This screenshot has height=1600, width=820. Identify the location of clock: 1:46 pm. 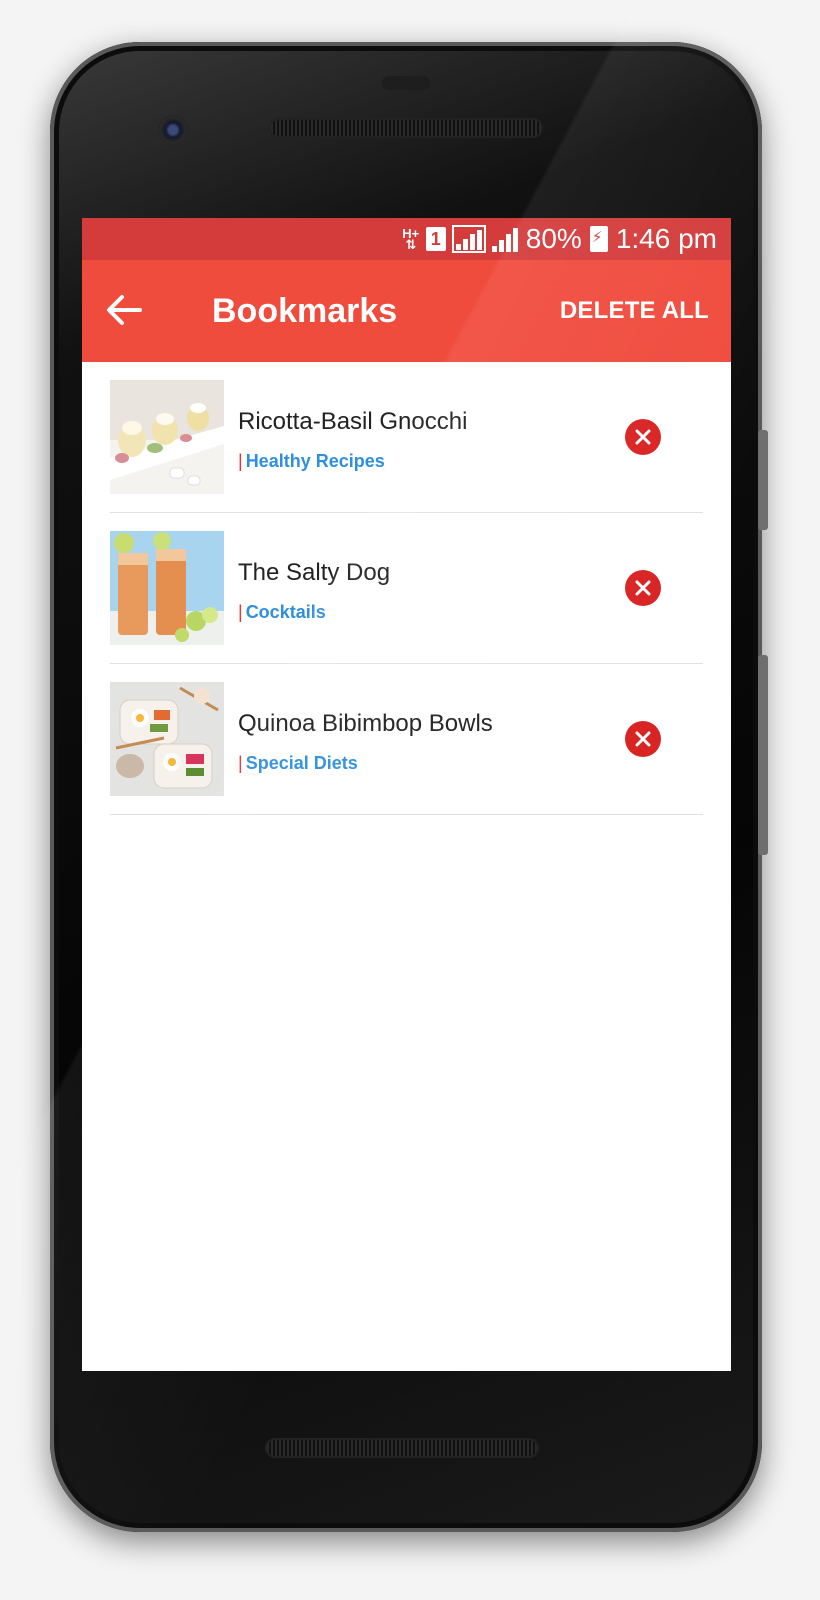
(666, 238).